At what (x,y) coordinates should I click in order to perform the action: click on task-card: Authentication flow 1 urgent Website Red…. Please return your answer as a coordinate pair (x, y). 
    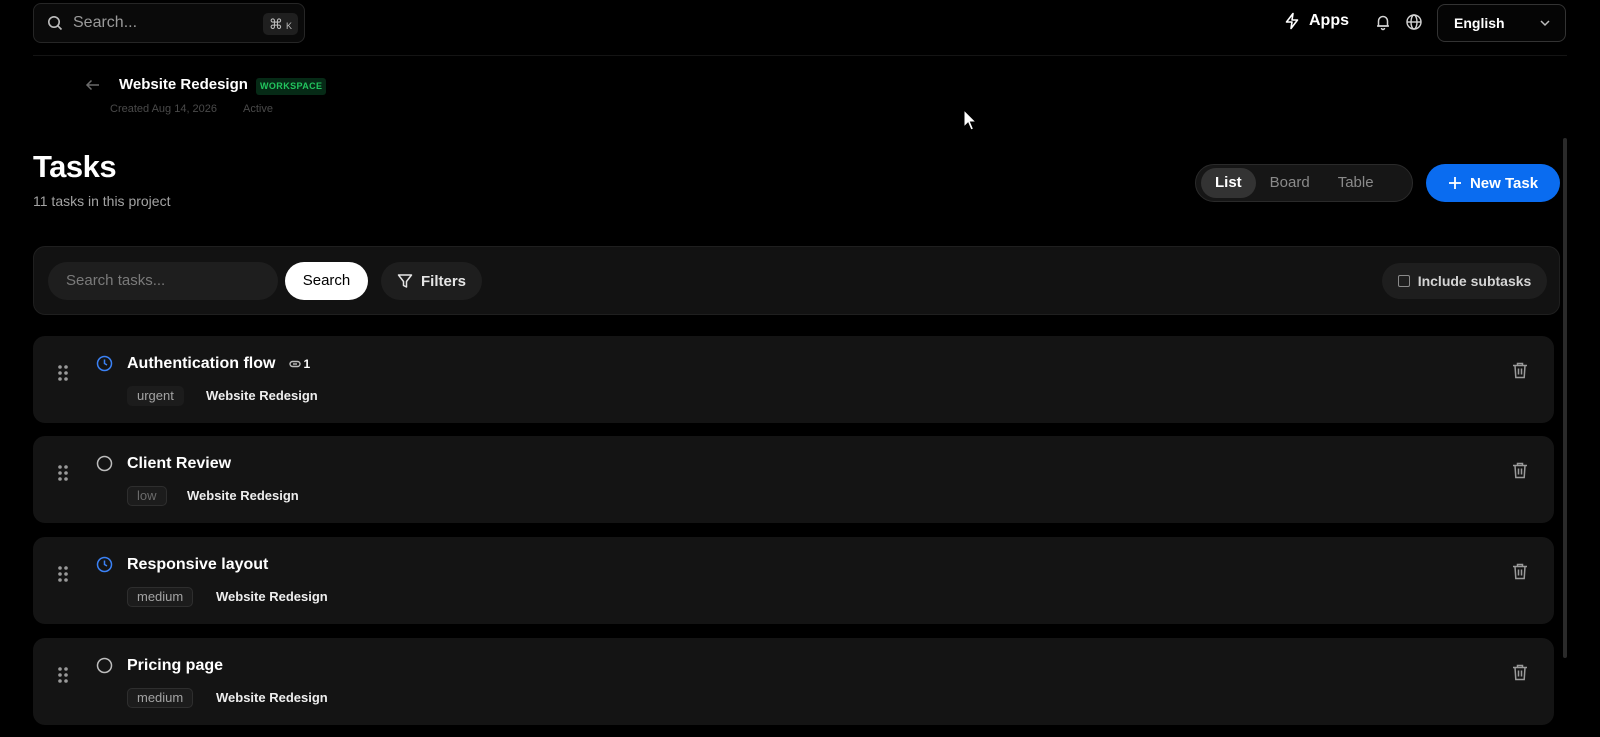
    Looking at the image, I should click on (793, 379).